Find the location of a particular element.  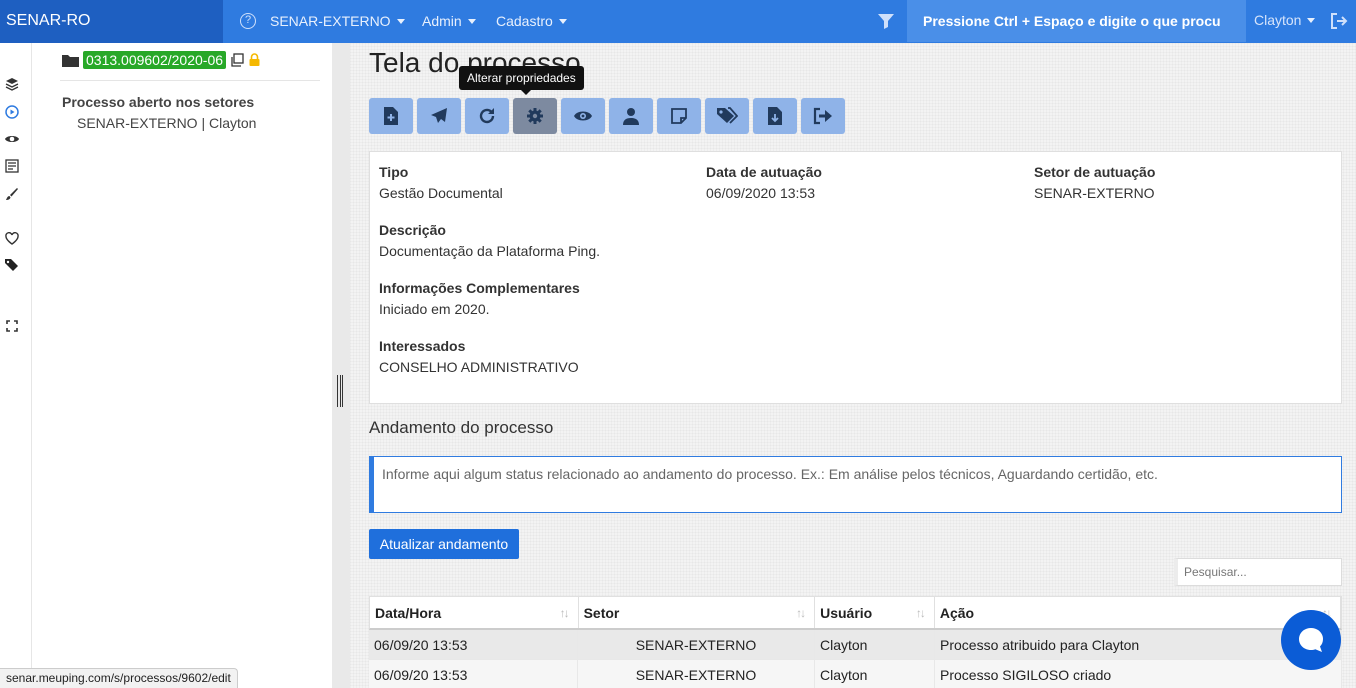

logout-icon is located at coordinates (1339, 22).